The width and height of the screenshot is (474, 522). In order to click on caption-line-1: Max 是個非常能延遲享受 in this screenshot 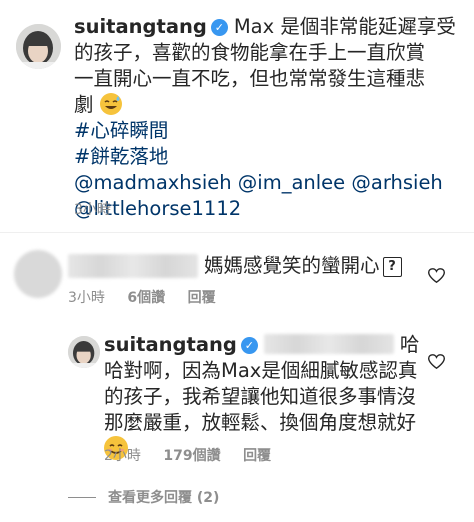, I will do `click(344, 26)`.